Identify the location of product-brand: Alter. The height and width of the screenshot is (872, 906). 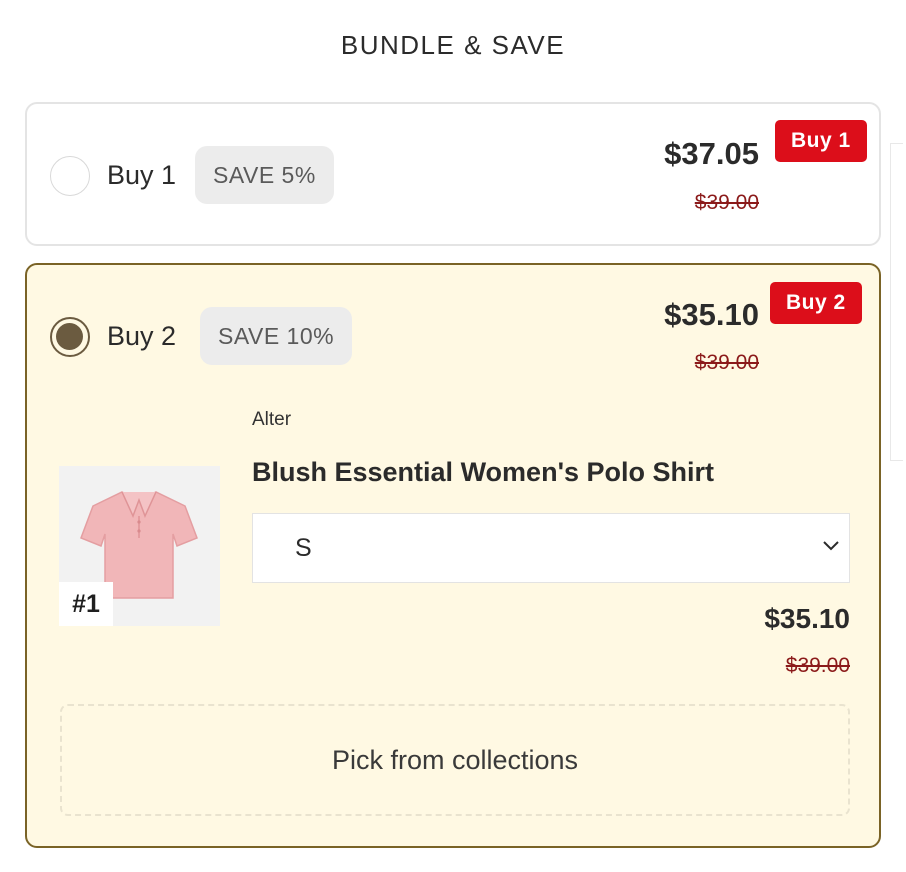
(272, 419).